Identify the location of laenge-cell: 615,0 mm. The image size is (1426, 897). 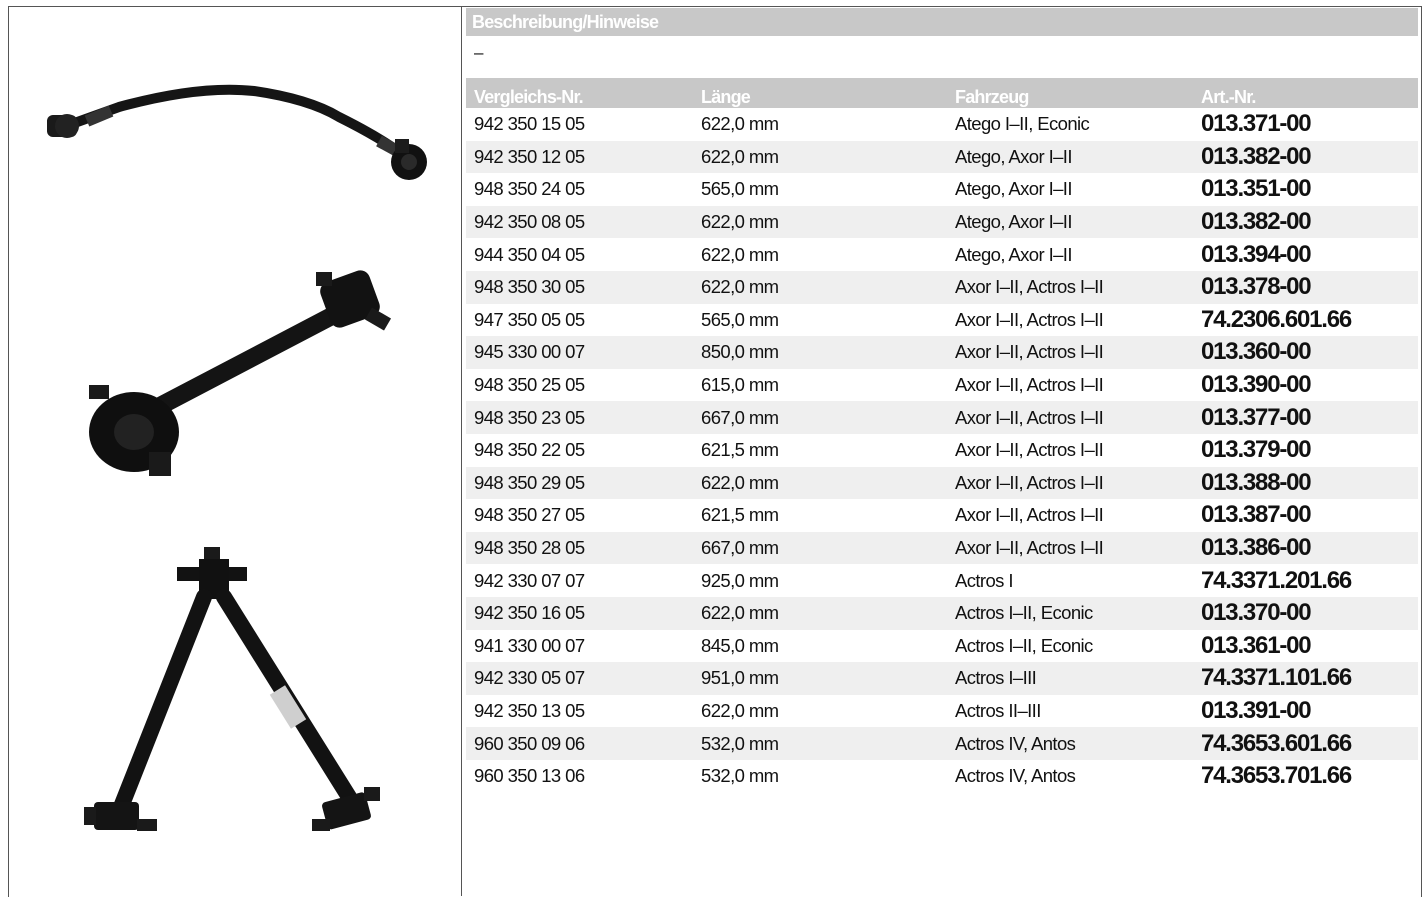
(740, 385).